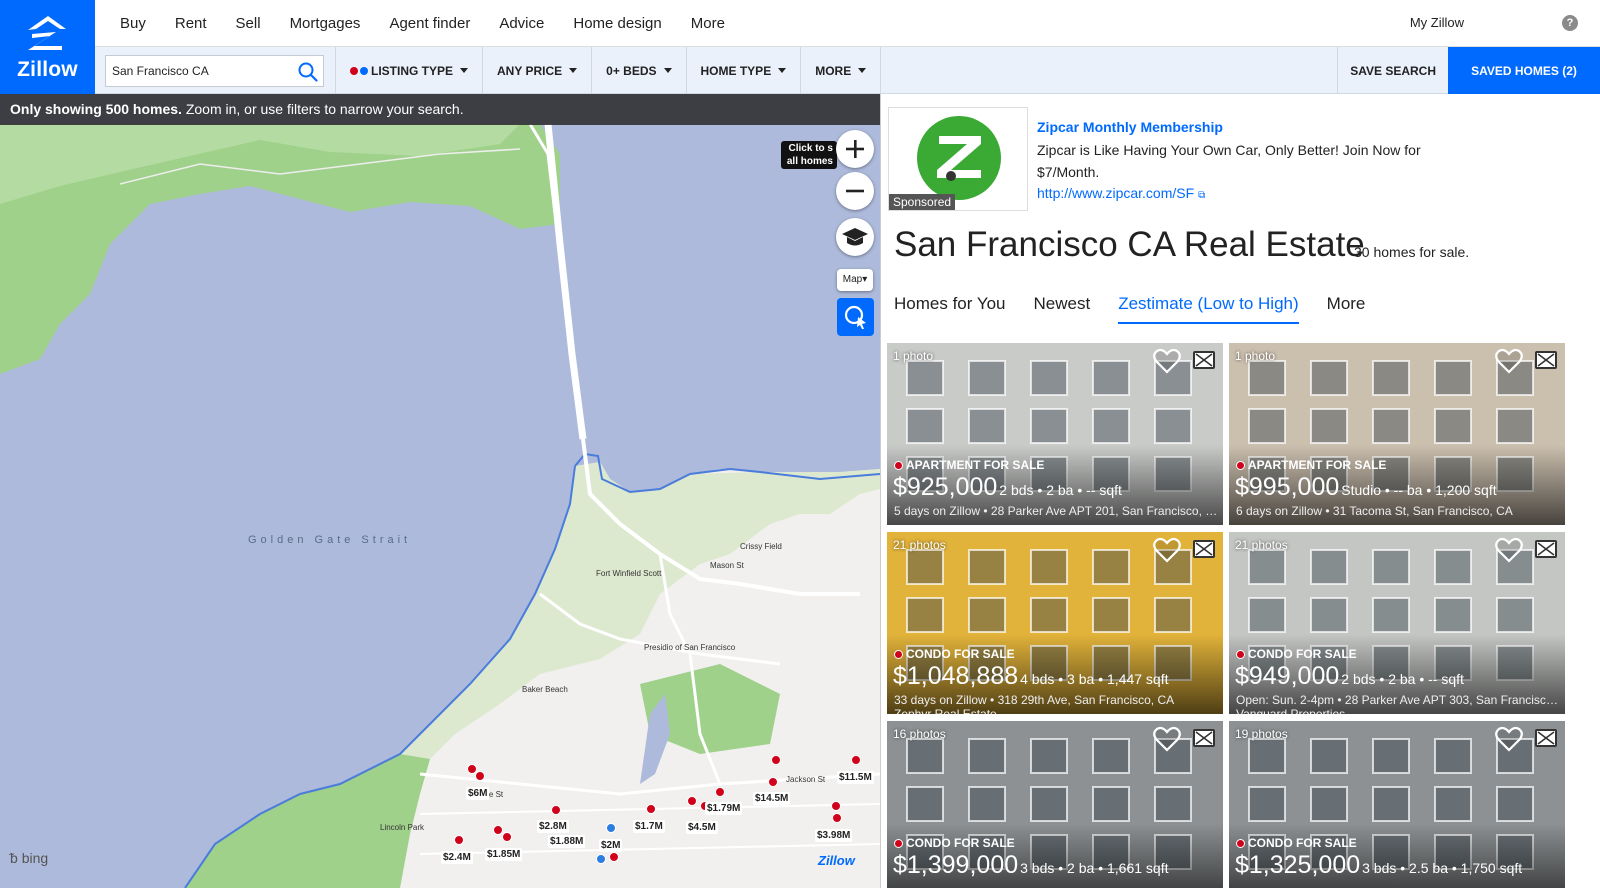  I want to click on zillow-watermark: Zillow, so click(836, 860).